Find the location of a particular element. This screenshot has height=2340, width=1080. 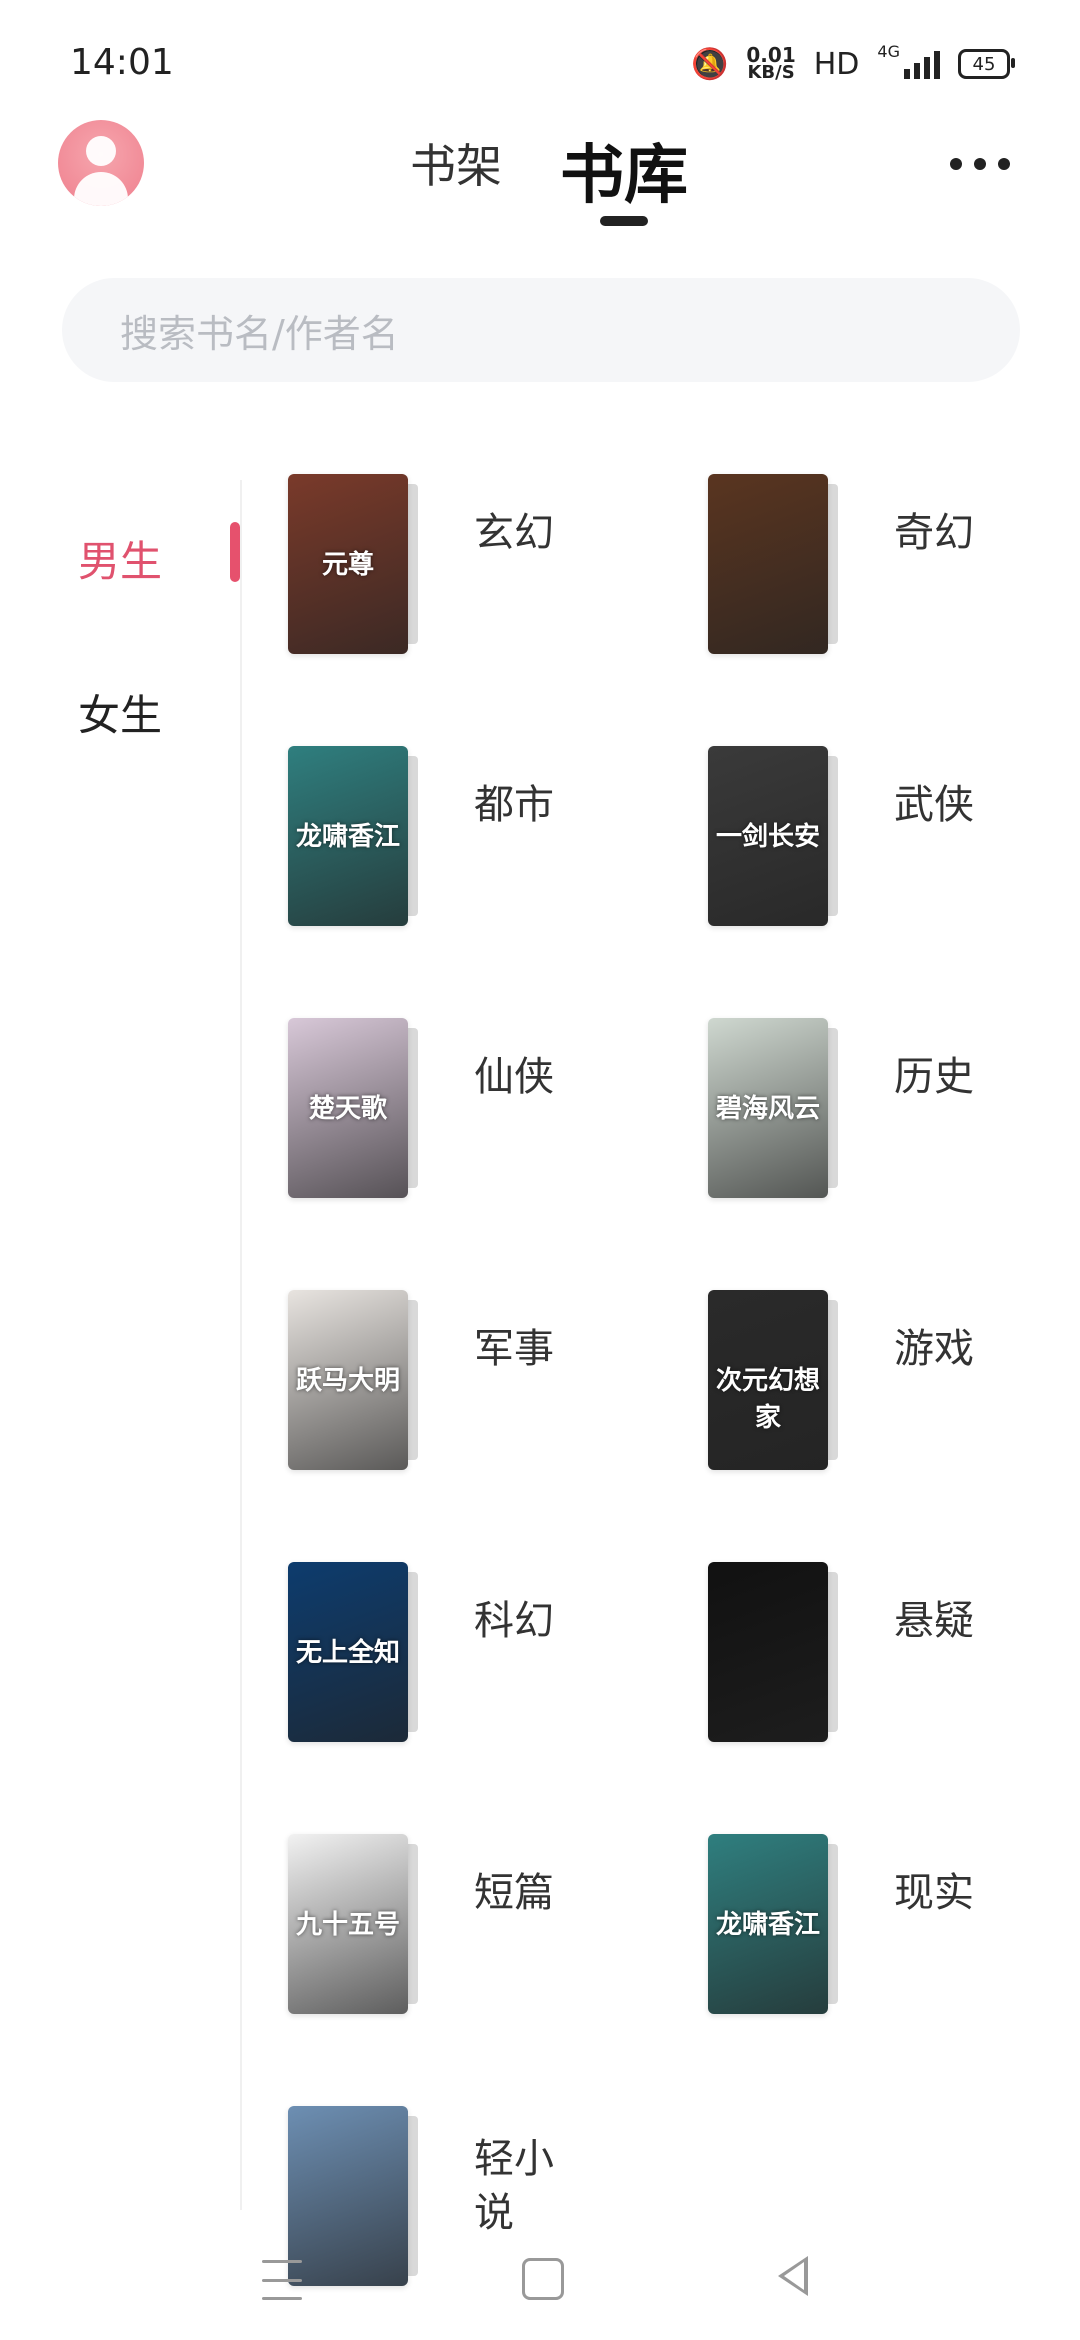

category-label: 游戏 is located at coordinates (934, 1349).